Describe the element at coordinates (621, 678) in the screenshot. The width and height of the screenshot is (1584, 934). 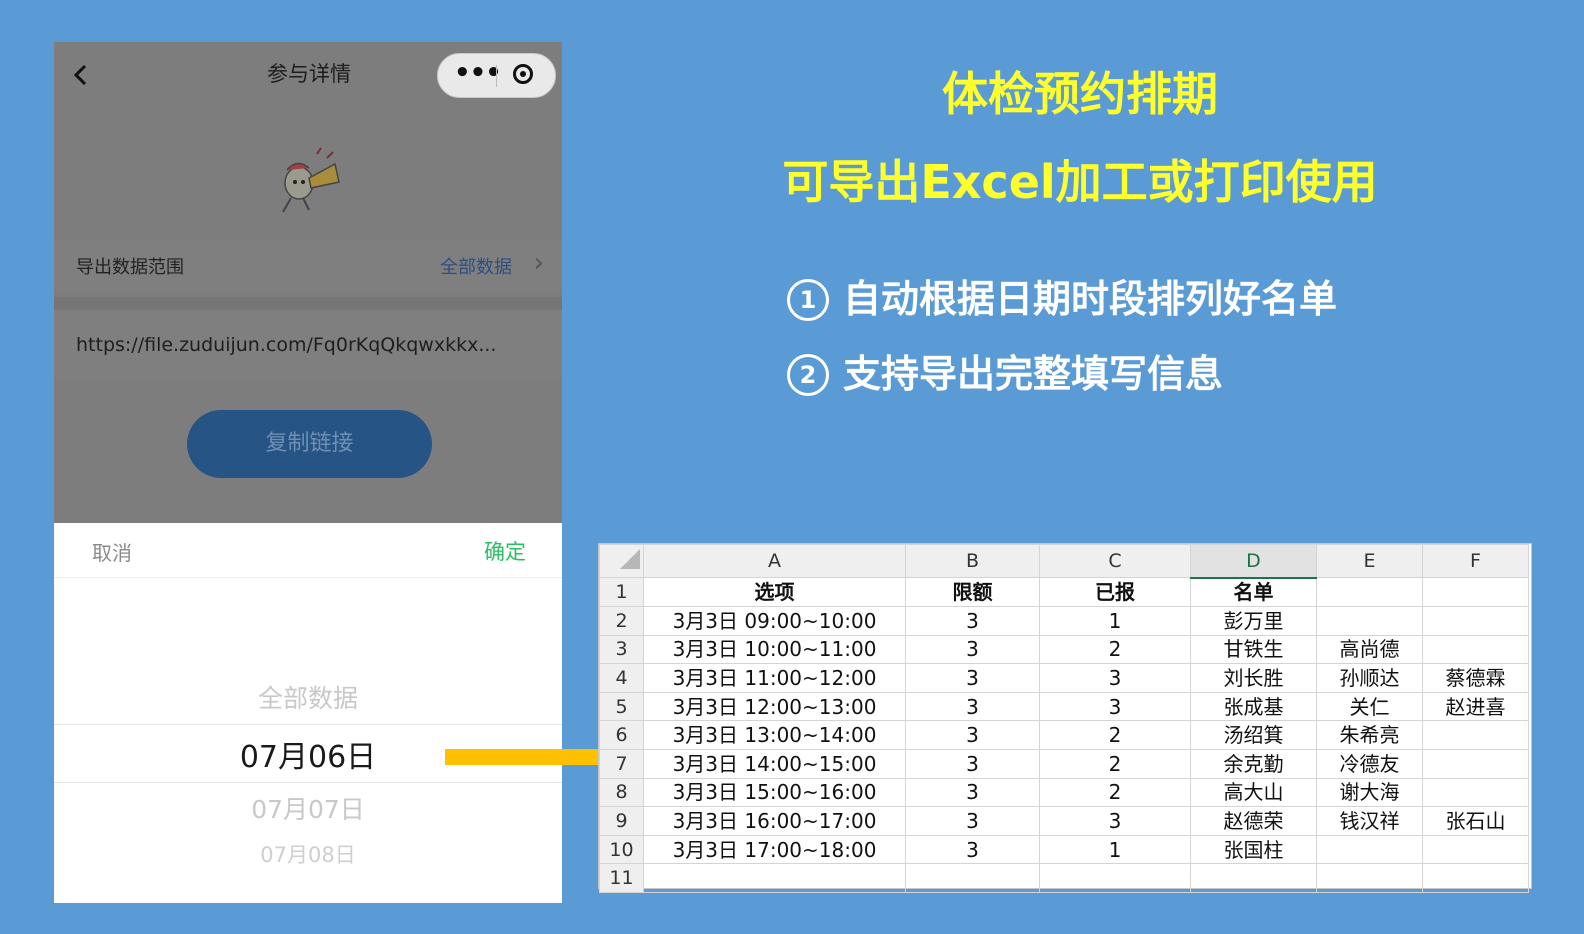
I see `row-number: 4` at that location.